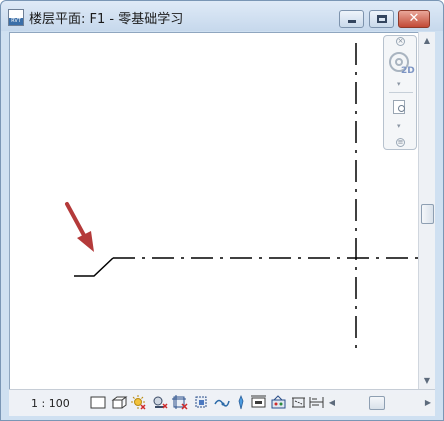 Image resolution: width=444 pixels, height=421 pixels. I want to click on minimize-button, so click(351, 19).